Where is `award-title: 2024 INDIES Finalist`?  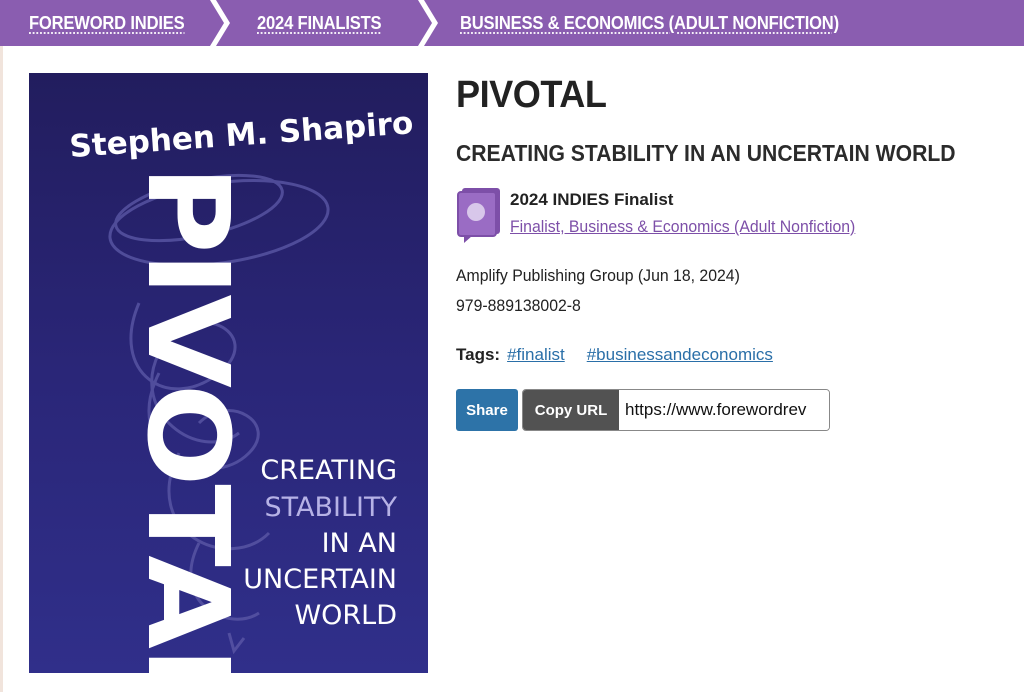 award-title: 2024 INDIES Finalist is located at coordinates (592, 199).